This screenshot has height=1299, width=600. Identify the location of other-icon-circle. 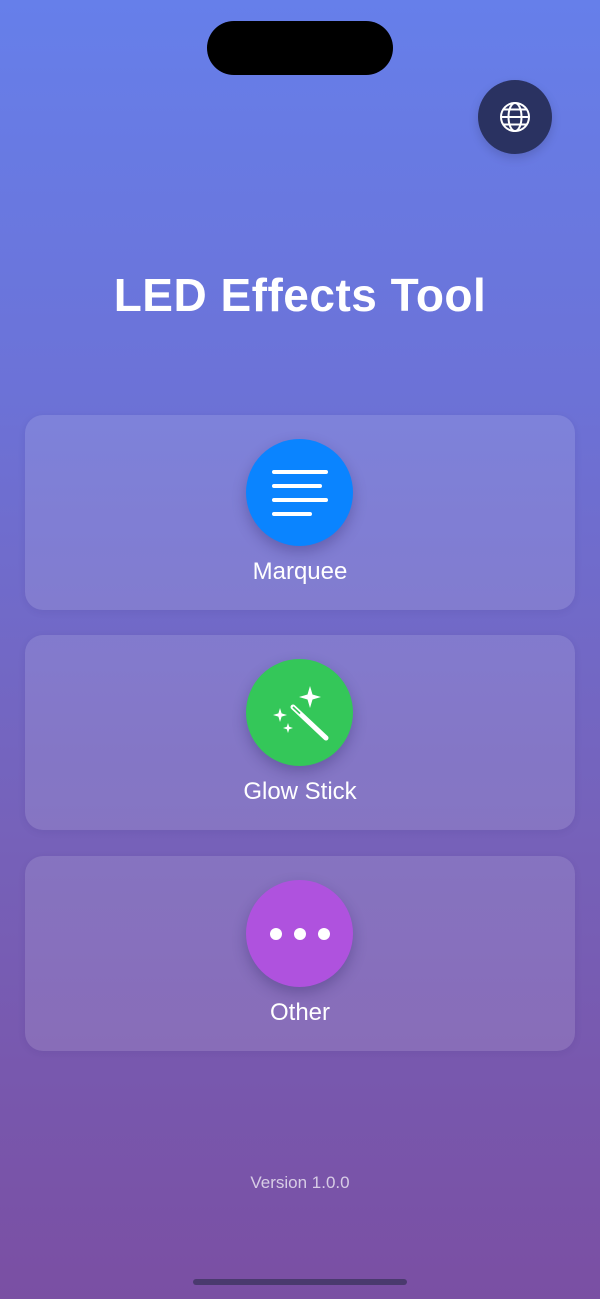
(299, 933).